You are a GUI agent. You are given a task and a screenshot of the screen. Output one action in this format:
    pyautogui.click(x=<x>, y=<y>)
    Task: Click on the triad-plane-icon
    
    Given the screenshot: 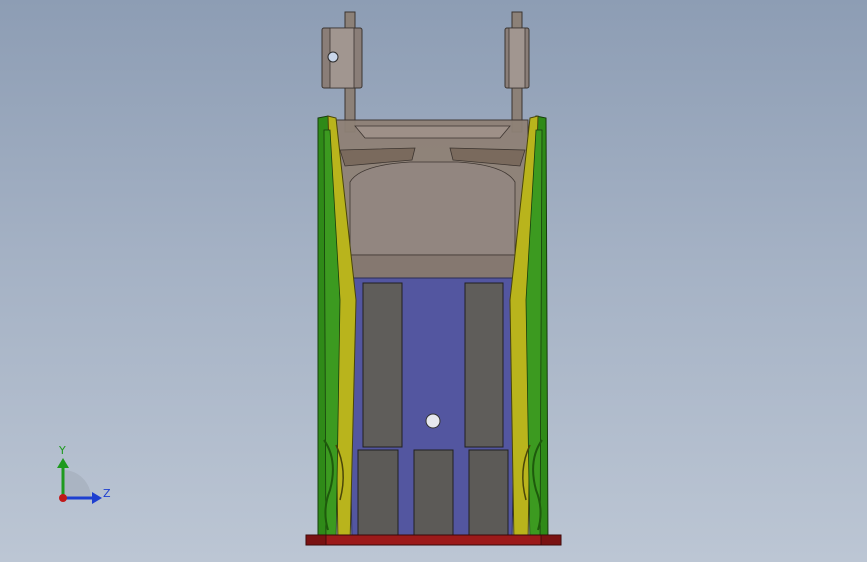 What is the action you would take?
    pyautogui.click(x=77, y=484)
    